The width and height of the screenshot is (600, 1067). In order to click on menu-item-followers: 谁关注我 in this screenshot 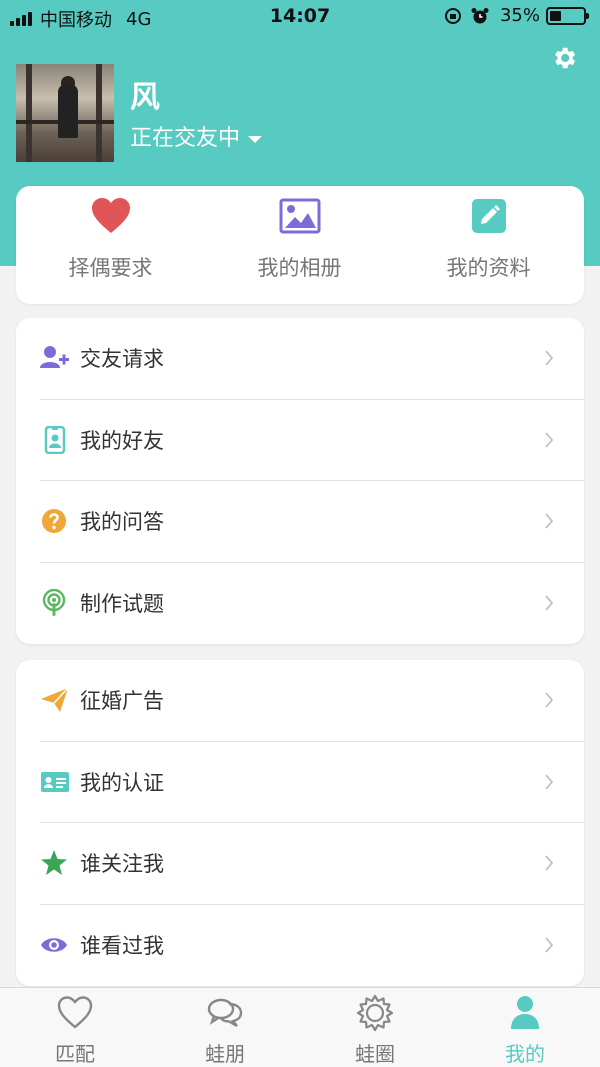, I will do `click(300, 864)`.